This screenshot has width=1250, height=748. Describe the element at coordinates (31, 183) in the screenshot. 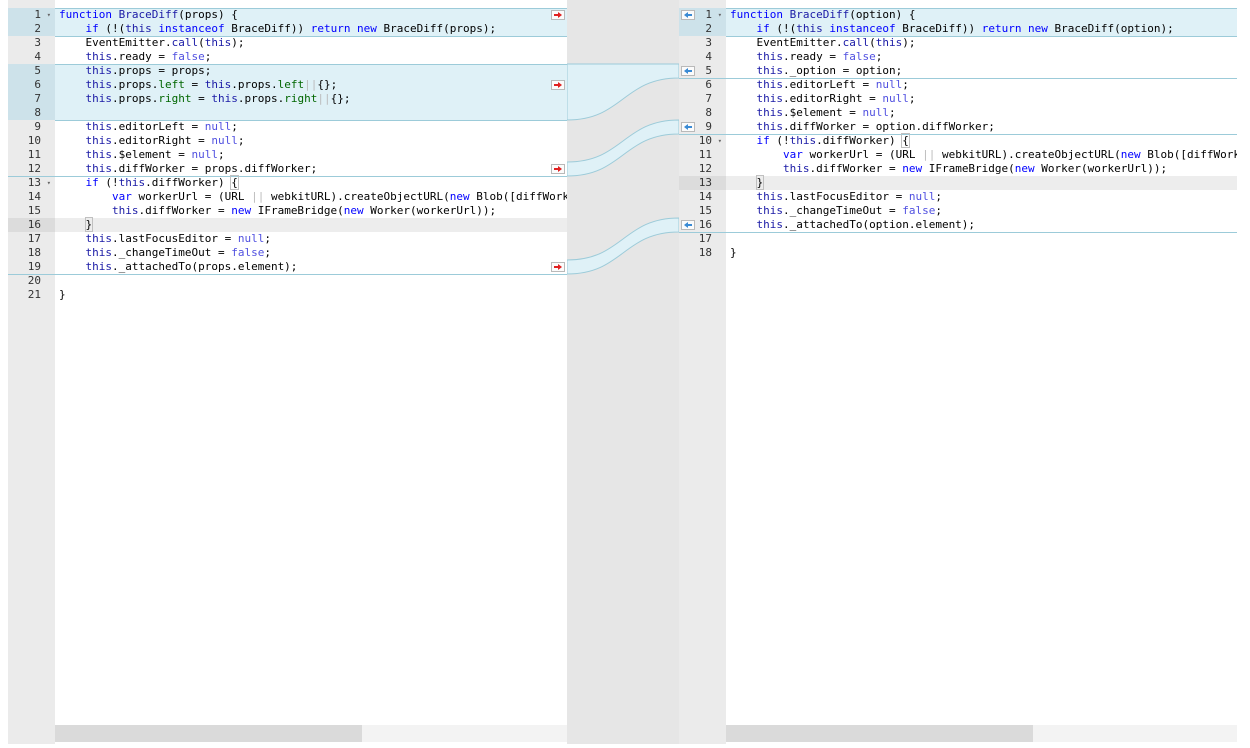

I see `line-number-cell: 13 ▾` at that location.